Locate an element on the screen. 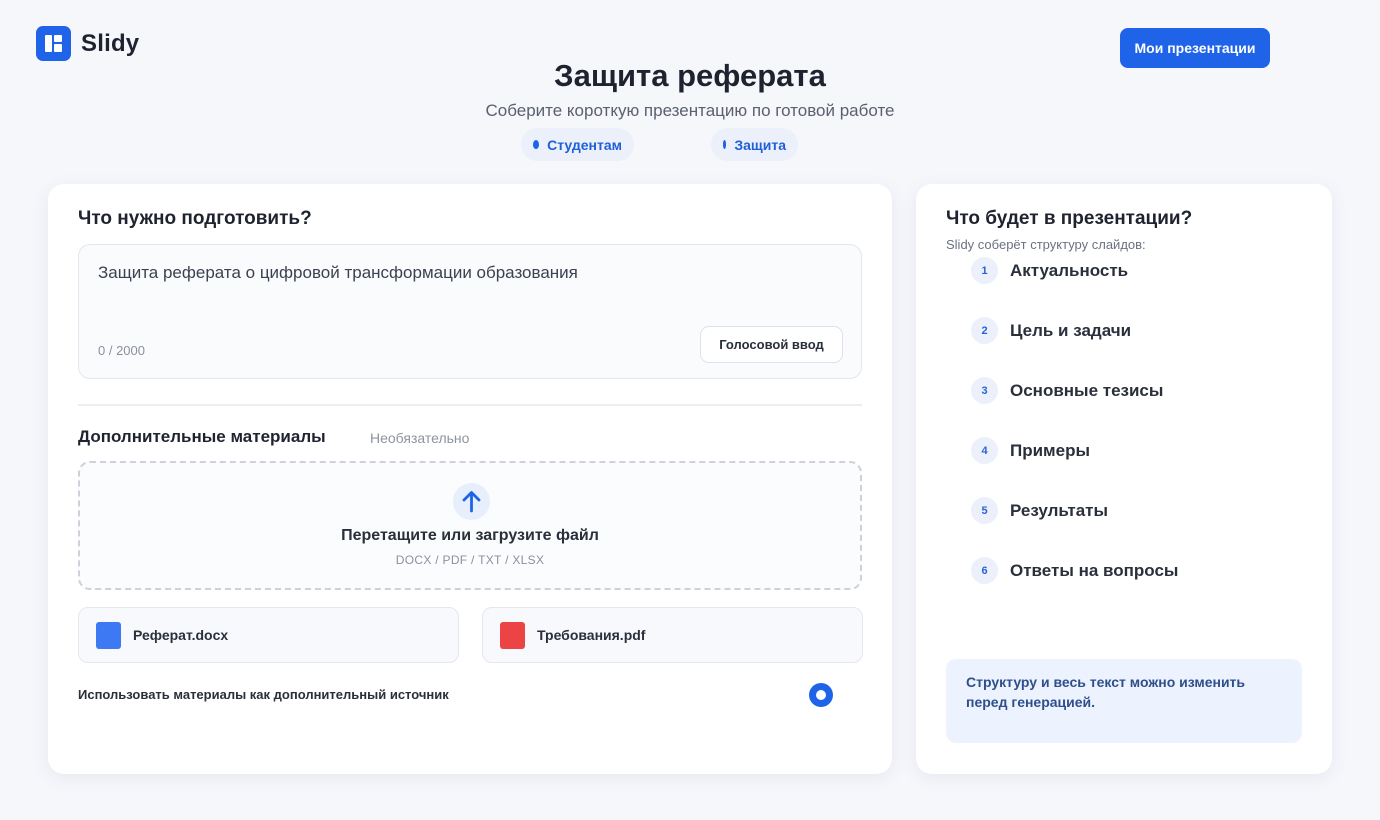 The width and height of the screenshot is (1380, 820). step-number: 3 is located at coordinates (984, 390).